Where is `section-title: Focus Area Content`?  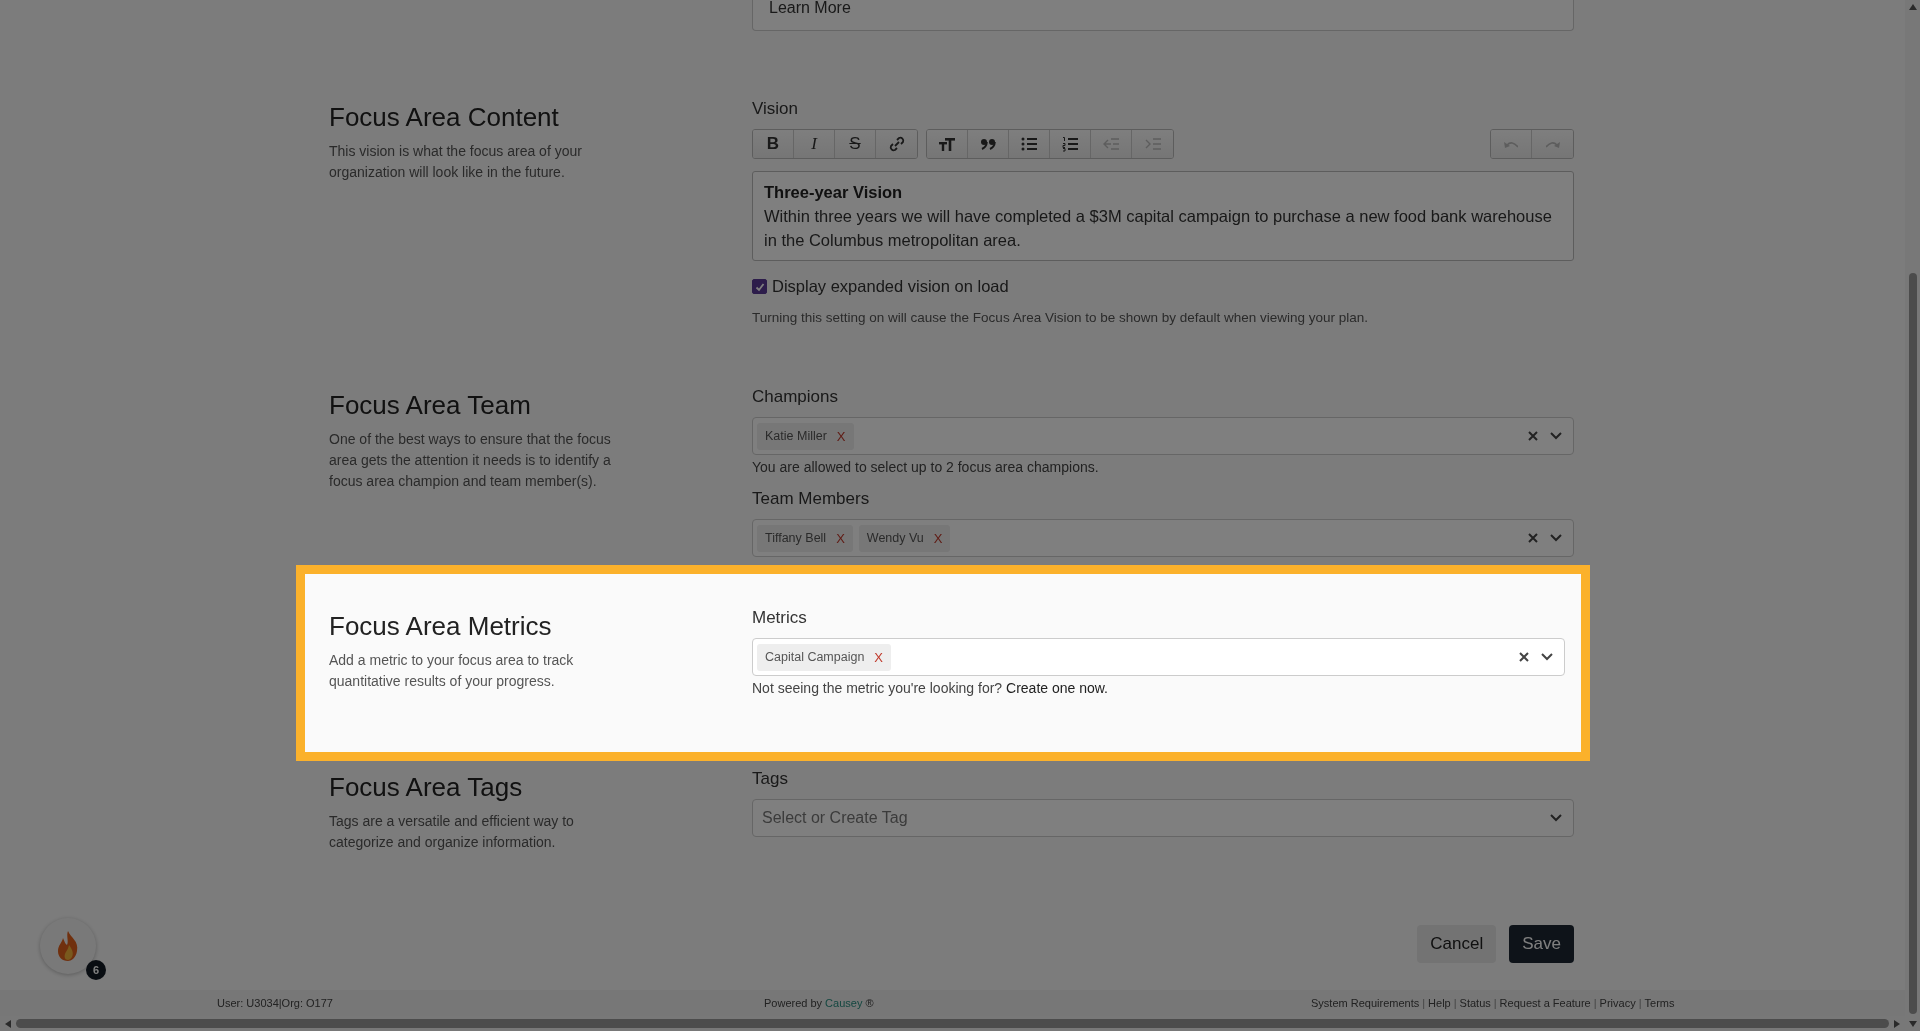 section-title: Focus Area Content is located at coordinates (444, 117).